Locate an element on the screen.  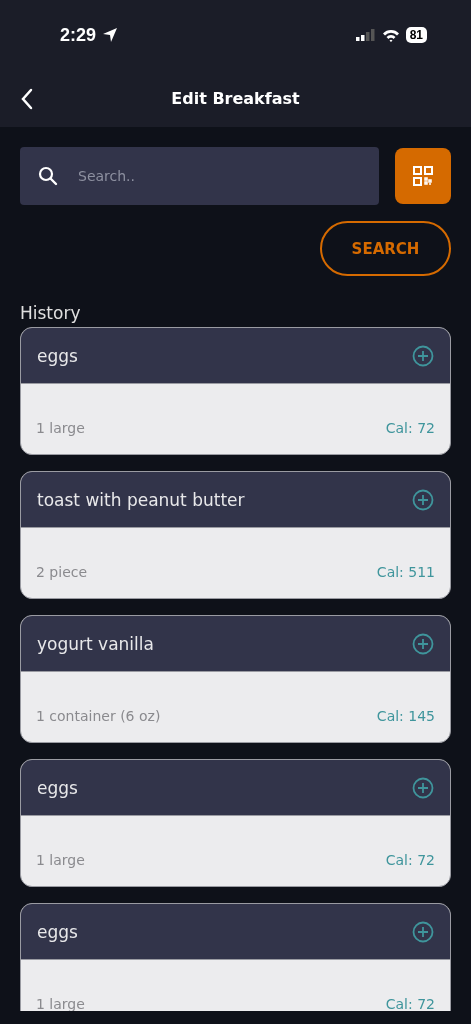
section-title: History is located at coordinates (51, 313).